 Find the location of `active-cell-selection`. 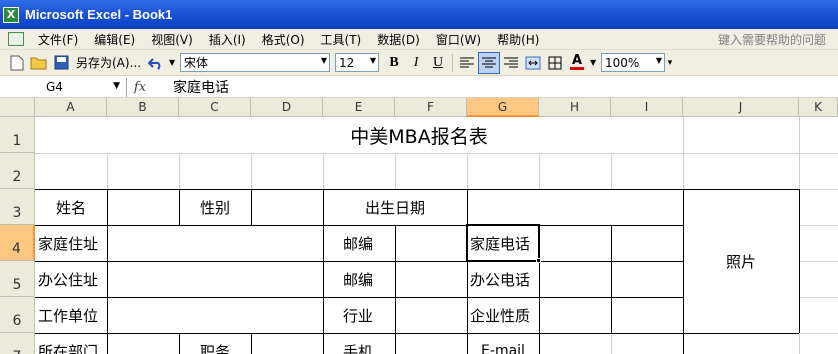

active-cell-selection is located at coordinates (503, 243).